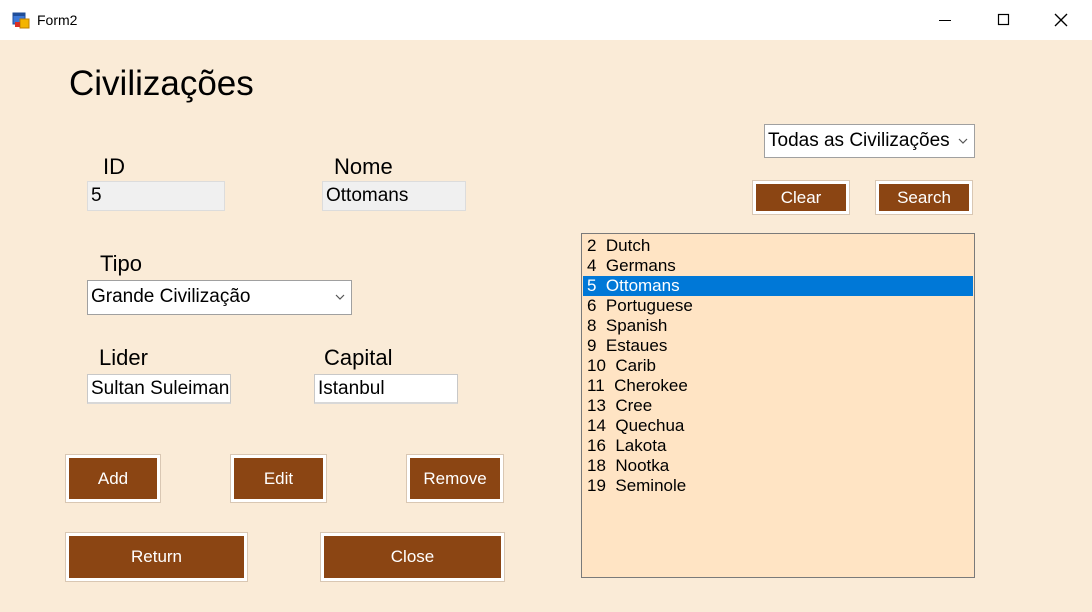 This screenshot has width=1092, height=612. What do you see at coordinates (546, 20) in the screenshot?
I see `title-bar: Form2` at bounding box center [546, 20].